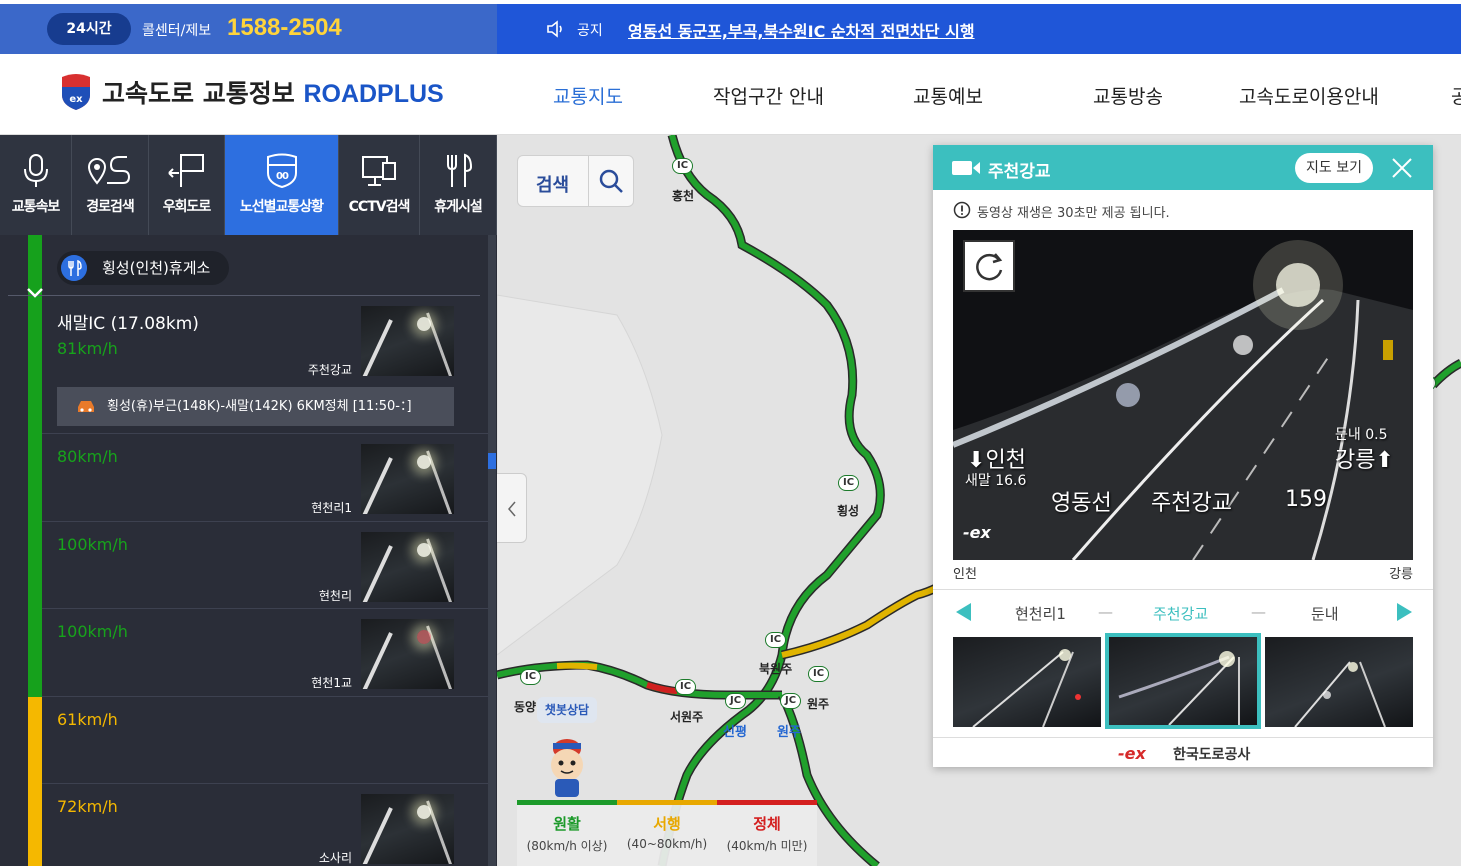  I want to click on nav-traffic-forecast: 교통예보, so click(948, 95).